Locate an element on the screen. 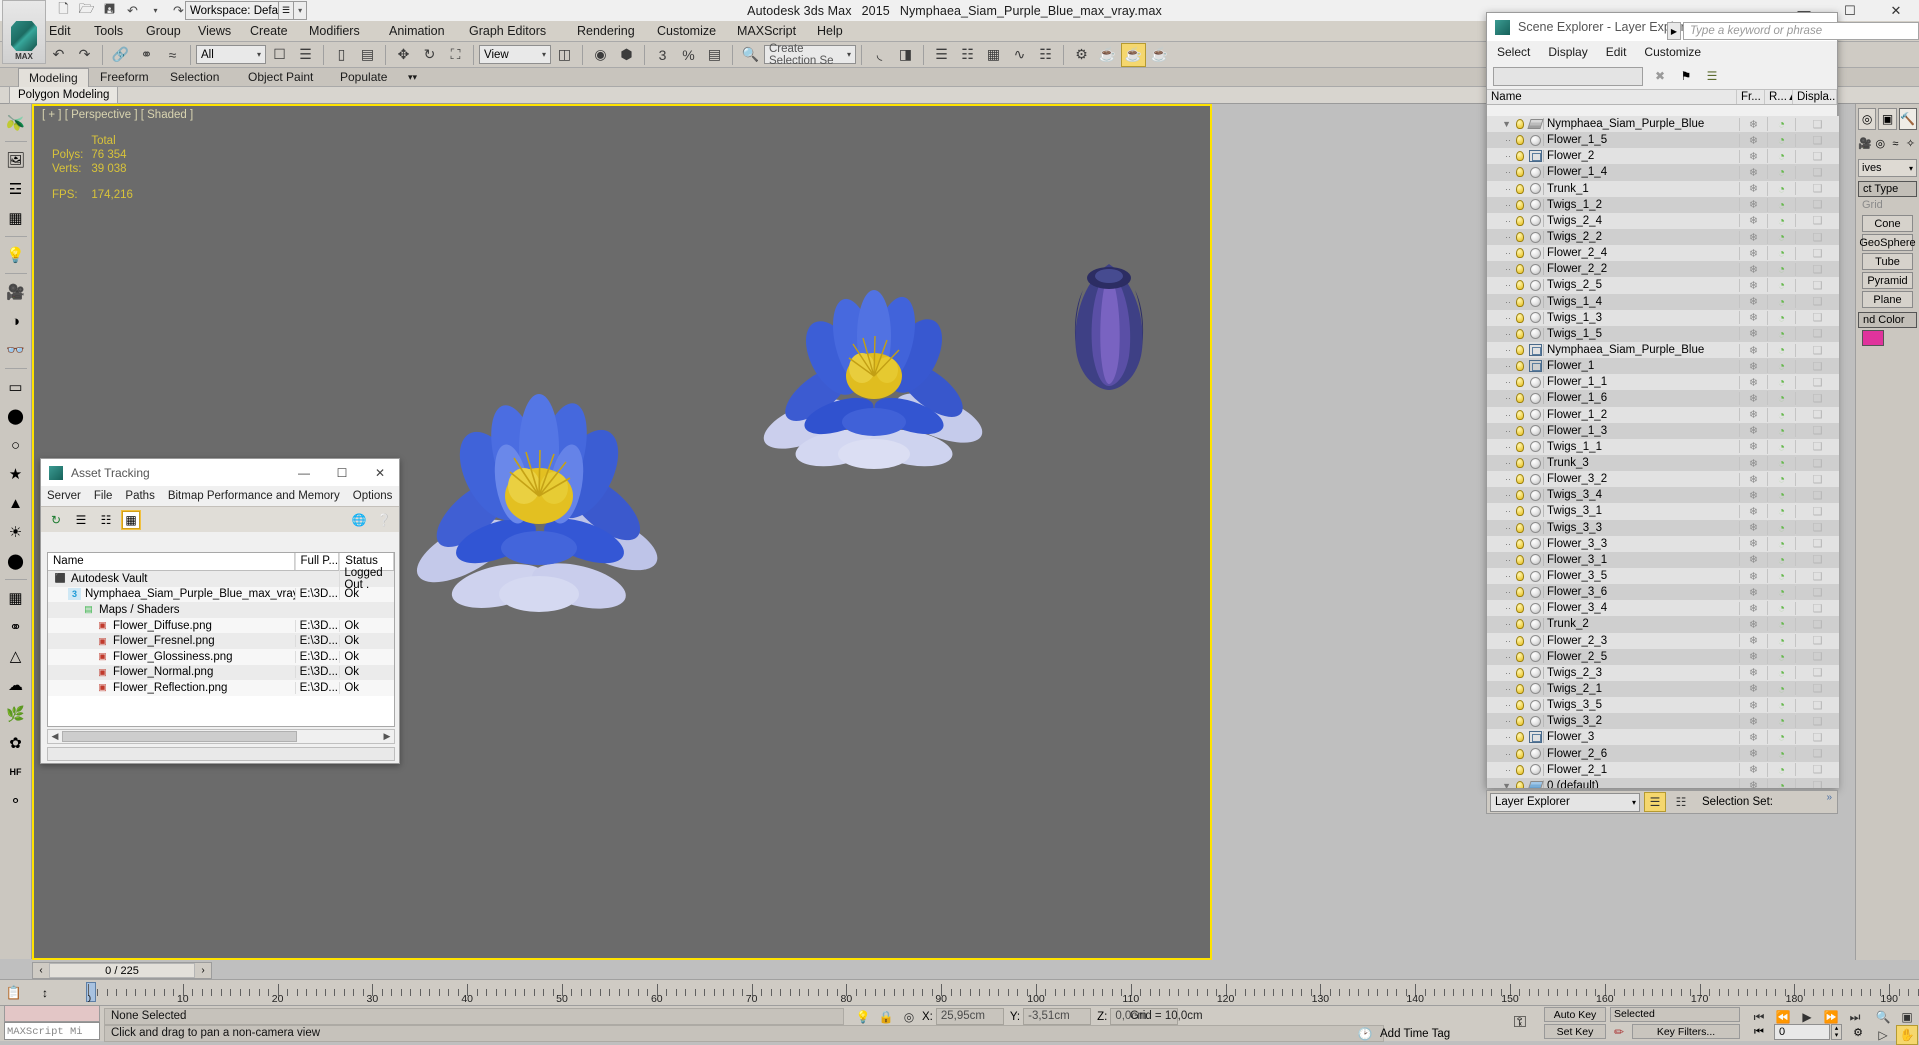  reference-coordinate-combo: View ▾ is located at coordinates (515, 54).